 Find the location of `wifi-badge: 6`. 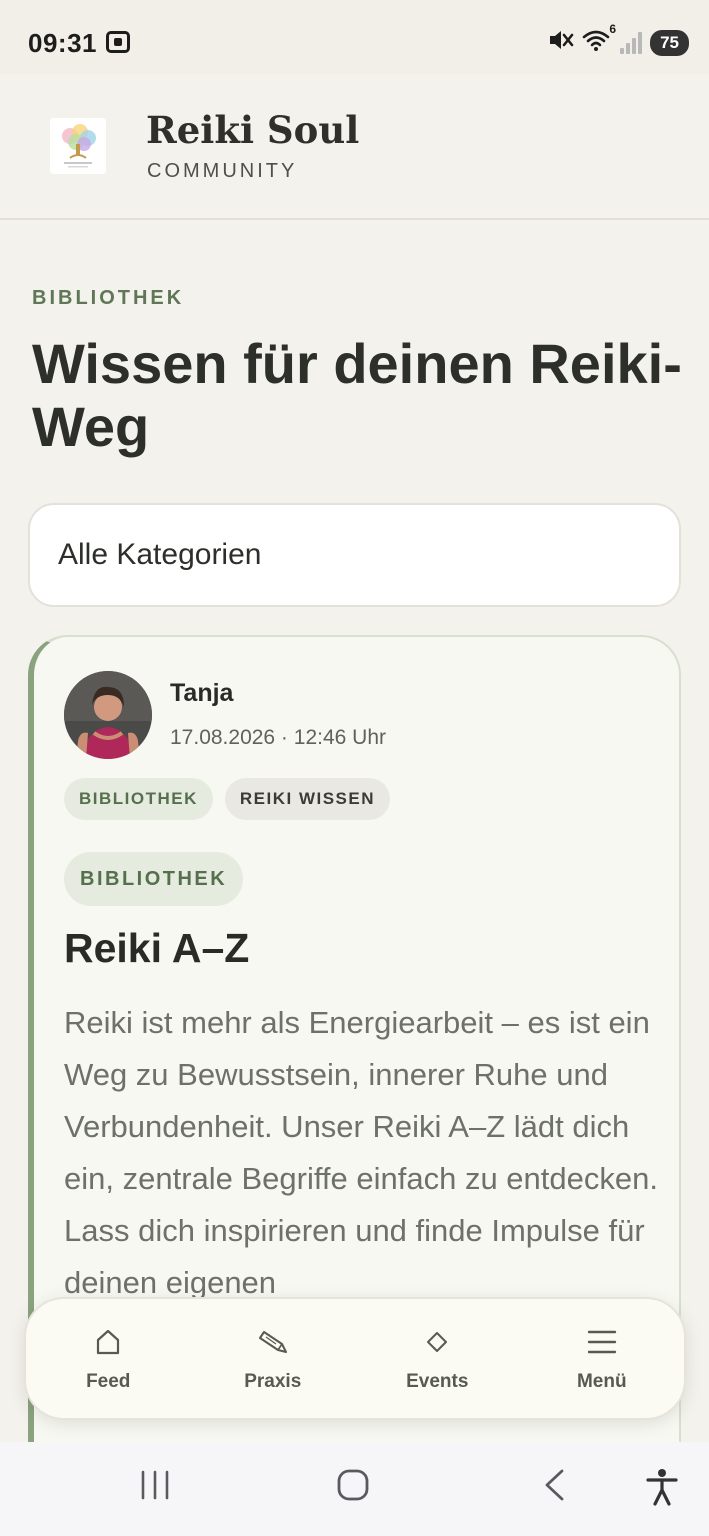

wifi-badge: 6 is located at coordinates (613, 29).